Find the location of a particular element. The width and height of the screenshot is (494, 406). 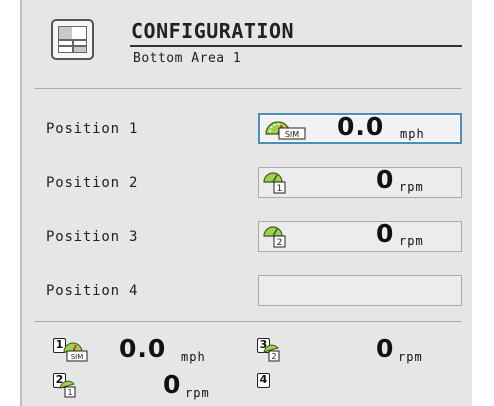

preview-3-value: 0 is located at coordinates (385, 348).